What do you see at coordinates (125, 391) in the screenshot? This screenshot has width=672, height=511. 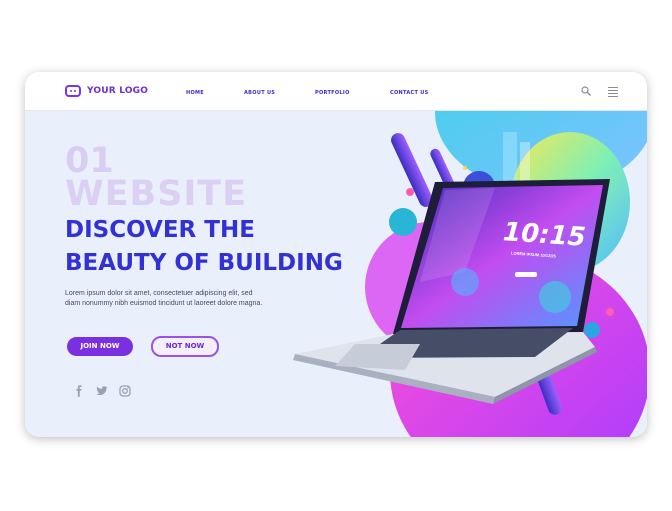 I see `instagram-icon` at bounding box center [125, 391].